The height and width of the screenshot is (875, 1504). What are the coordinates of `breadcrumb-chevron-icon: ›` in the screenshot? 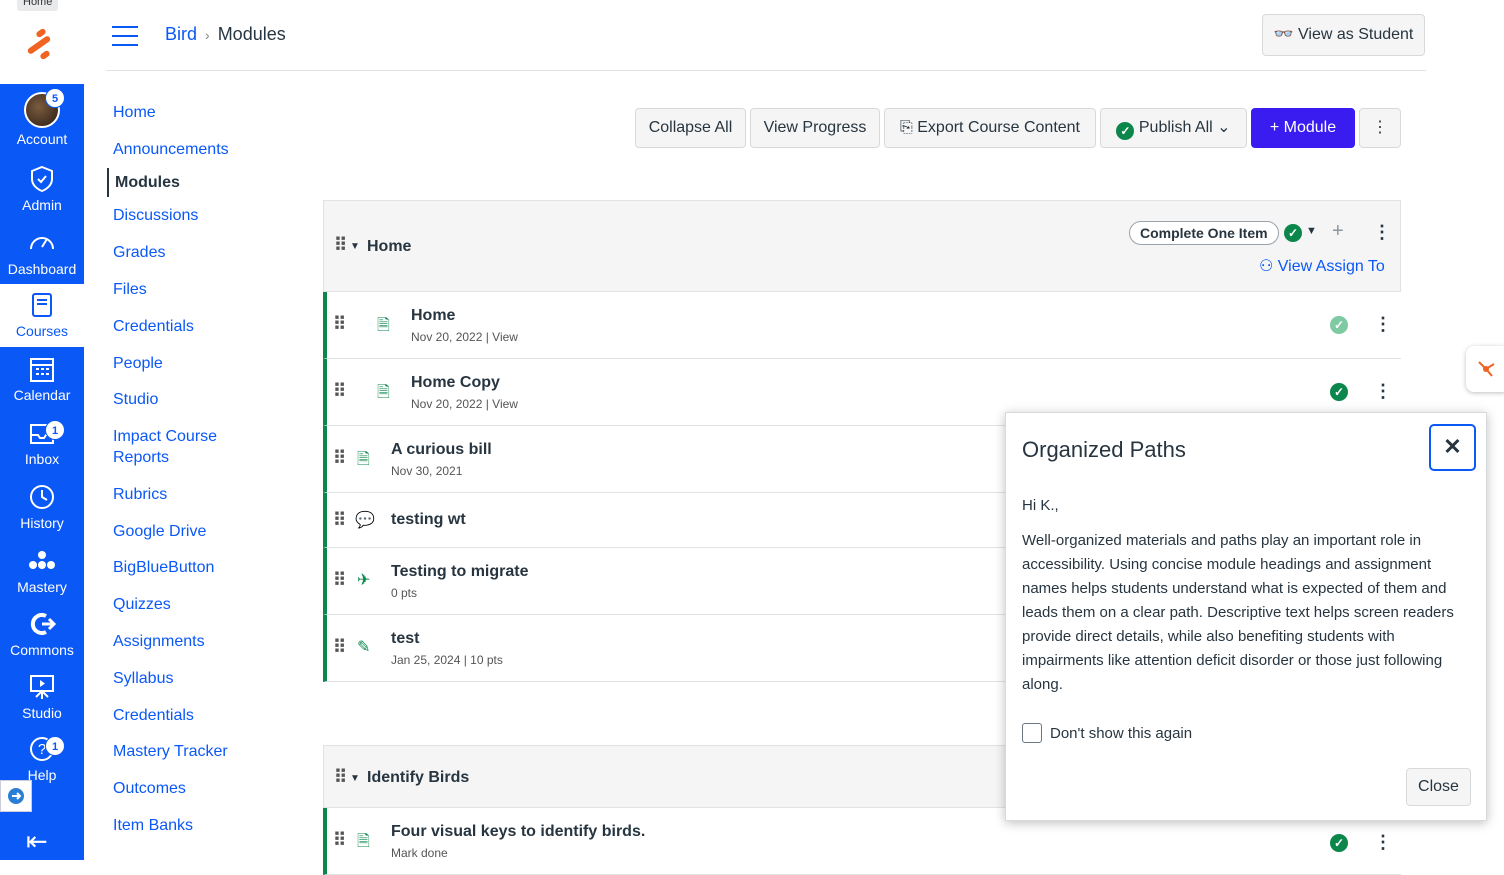 It's located at (207, 35).